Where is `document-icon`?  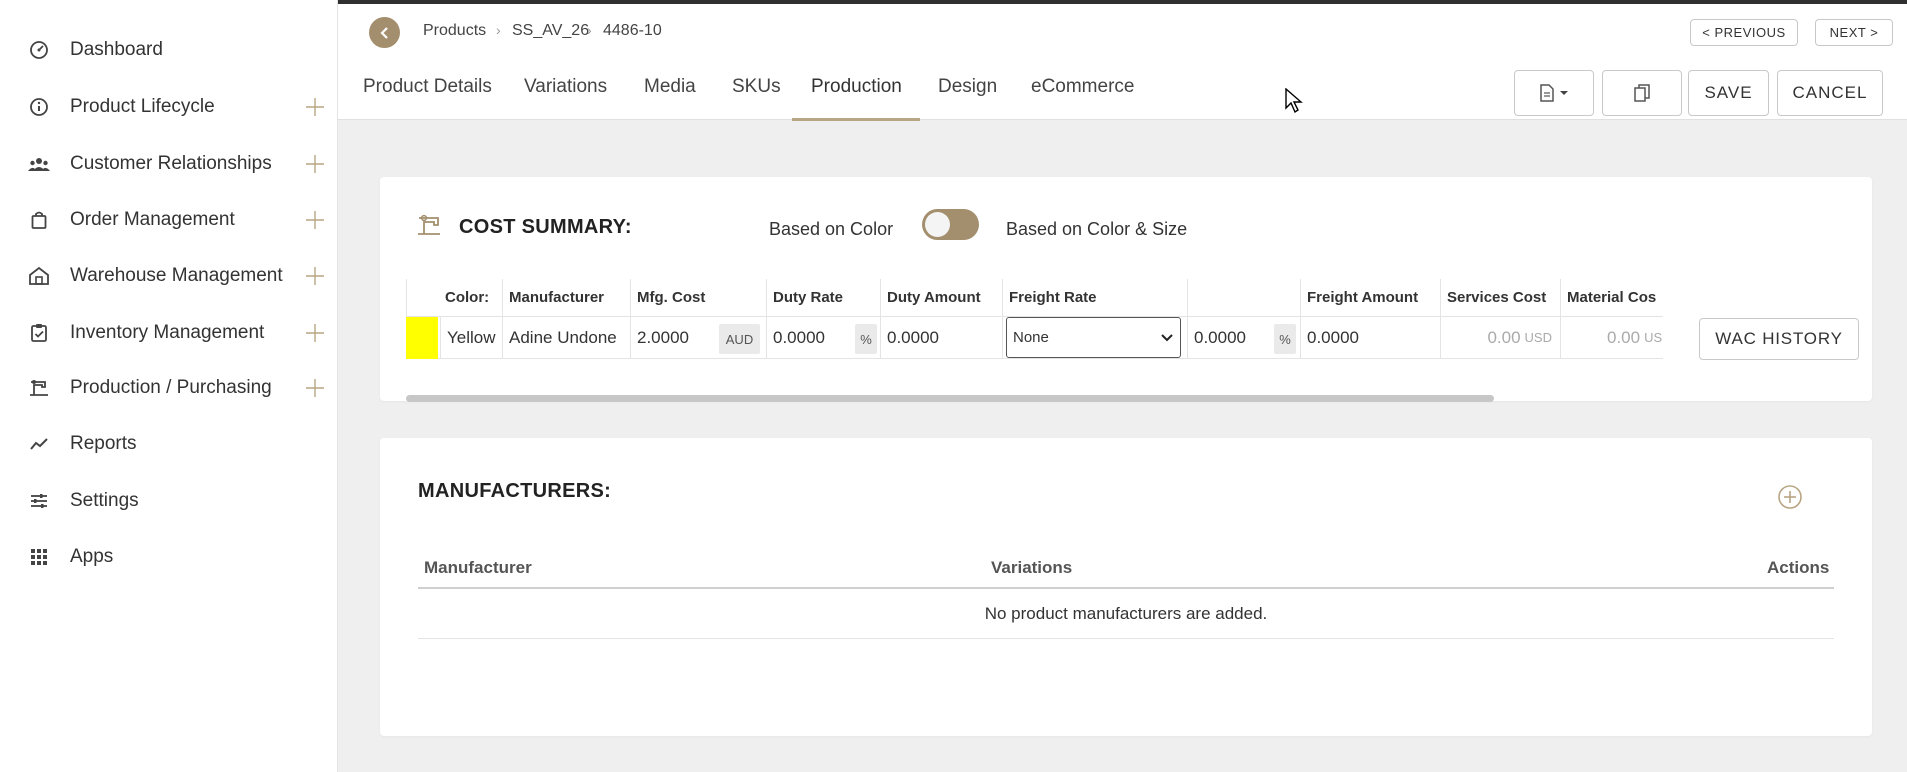 document-icon is located at coordinates (1547, 93).